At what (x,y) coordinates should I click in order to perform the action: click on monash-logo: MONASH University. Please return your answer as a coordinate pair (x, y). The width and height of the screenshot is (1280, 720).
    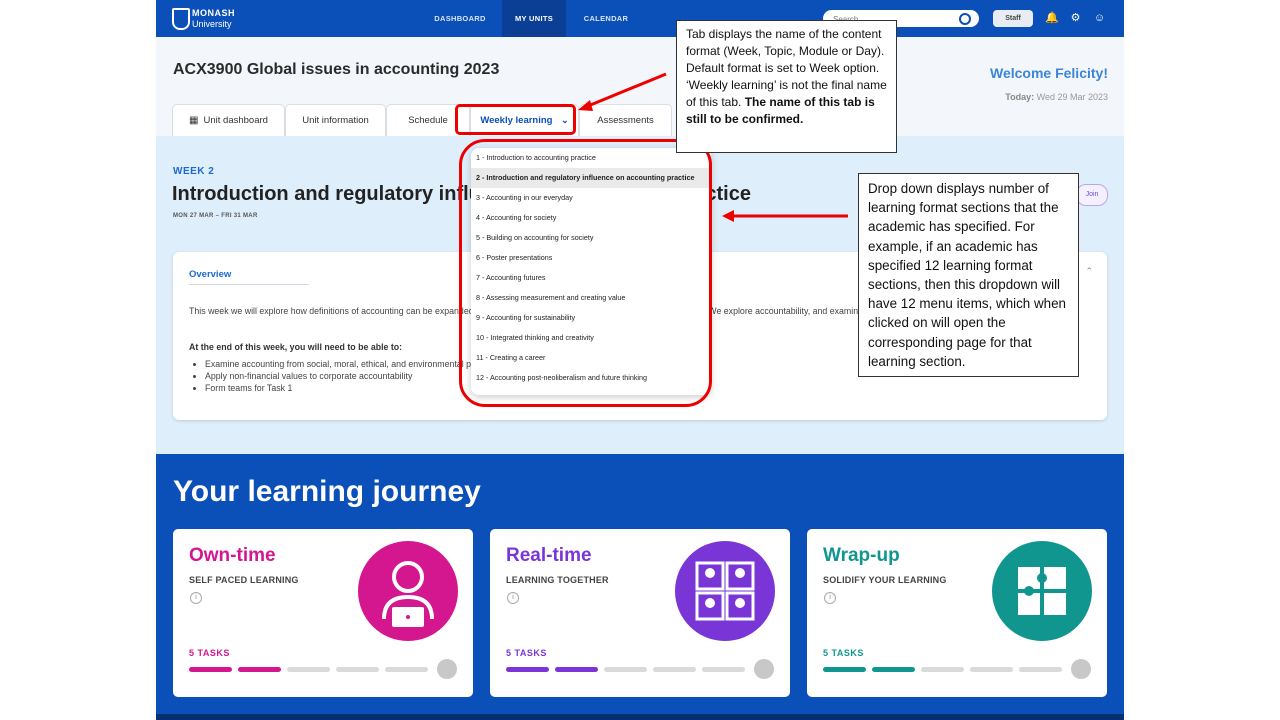
    Looking at the image, I should click on (208, 19).